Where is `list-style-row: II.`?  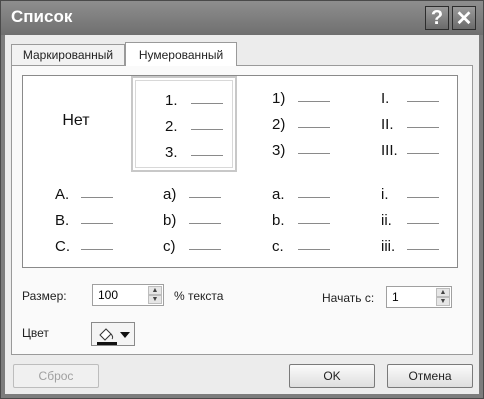 list-style-row: II. is located at coordinates (402, 127).